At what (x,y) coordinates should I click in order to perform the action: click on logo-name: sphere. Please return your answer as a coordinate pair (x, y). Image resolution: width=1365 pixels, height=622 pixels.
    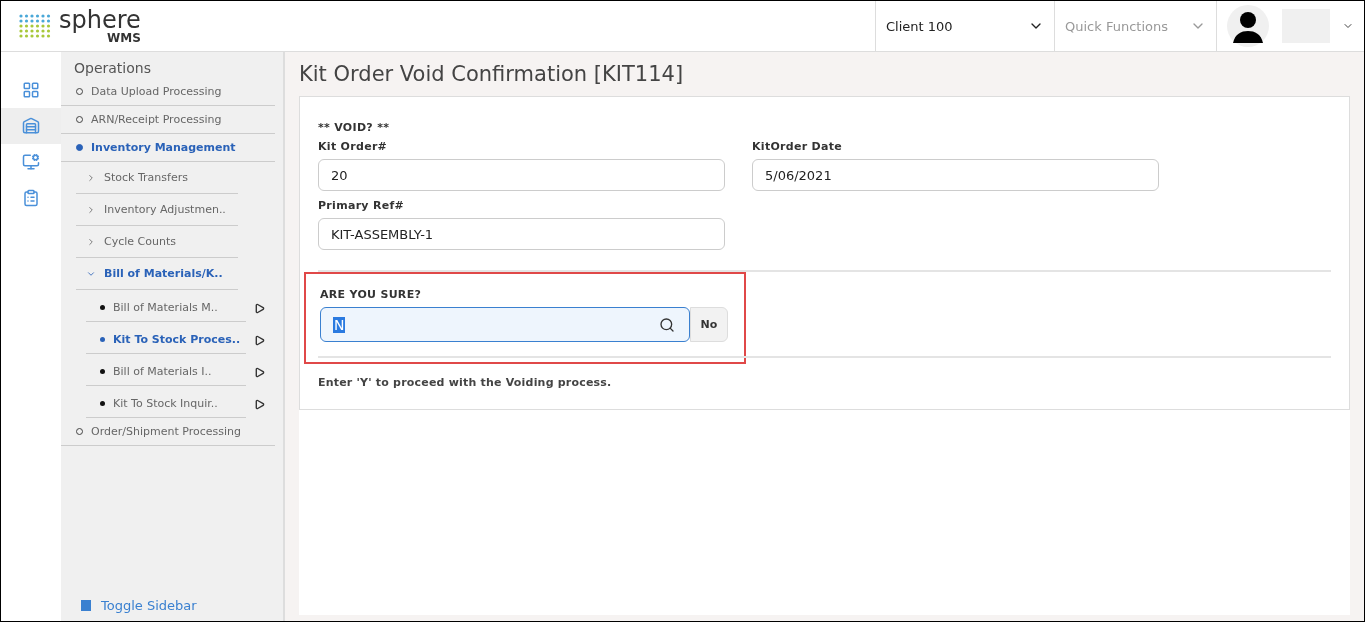
    Looking at the image, I should click on (100, 20).